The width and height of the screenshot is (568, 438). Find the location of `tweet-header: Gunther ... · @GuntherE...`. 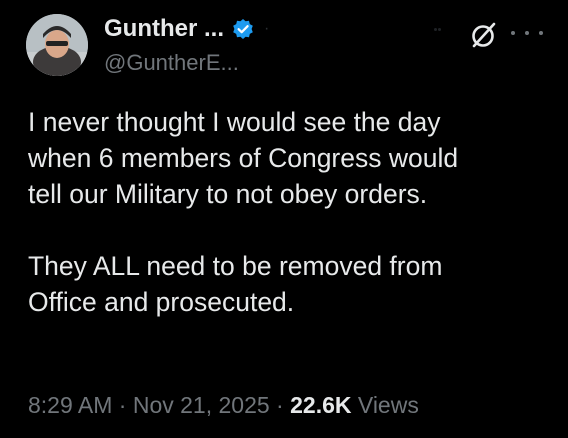

tweet-header: Gunther ... · @GuntherE... is located at coordinates (289, 43).